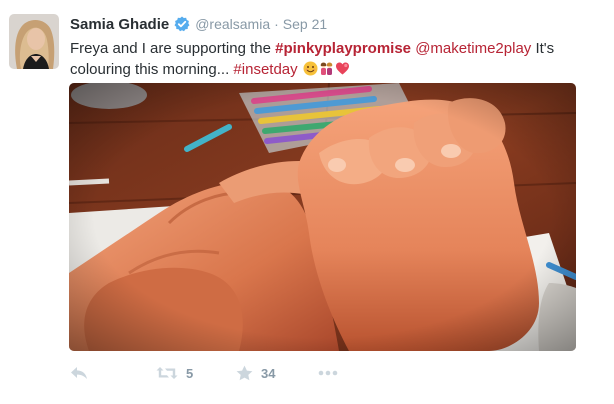 The width and height of the screenshot is (614, 404). Describe the element at coordinates (326, 68) in the screenshot. I see `mother-daughter-emoji-icon` at that location.